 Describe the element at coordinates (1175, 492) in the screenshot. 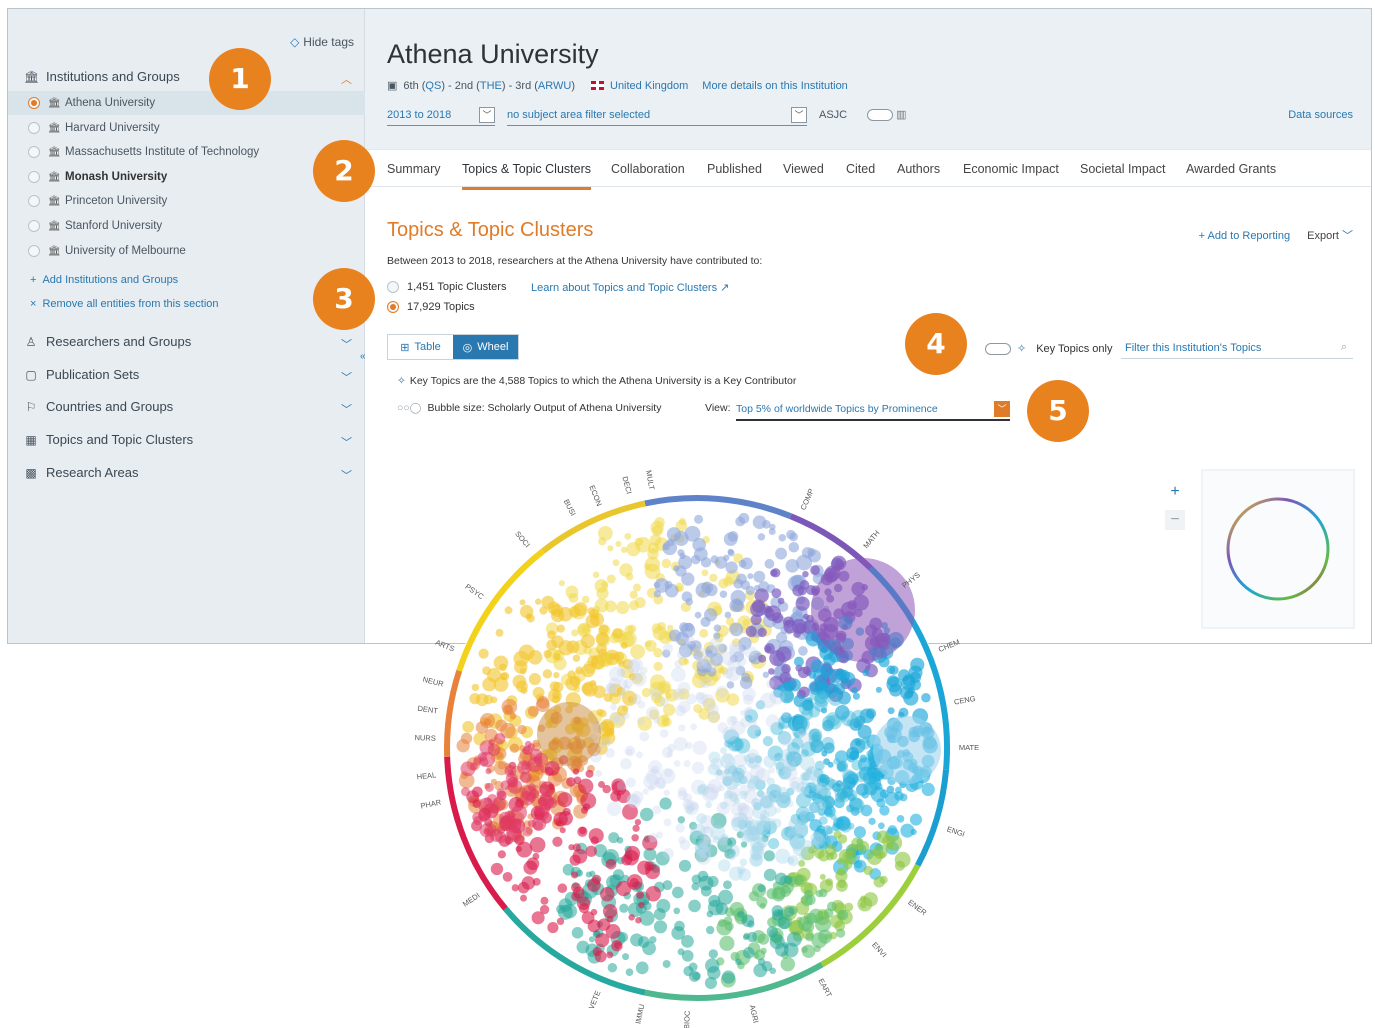

I see `zoom-in-button: +` at that location.